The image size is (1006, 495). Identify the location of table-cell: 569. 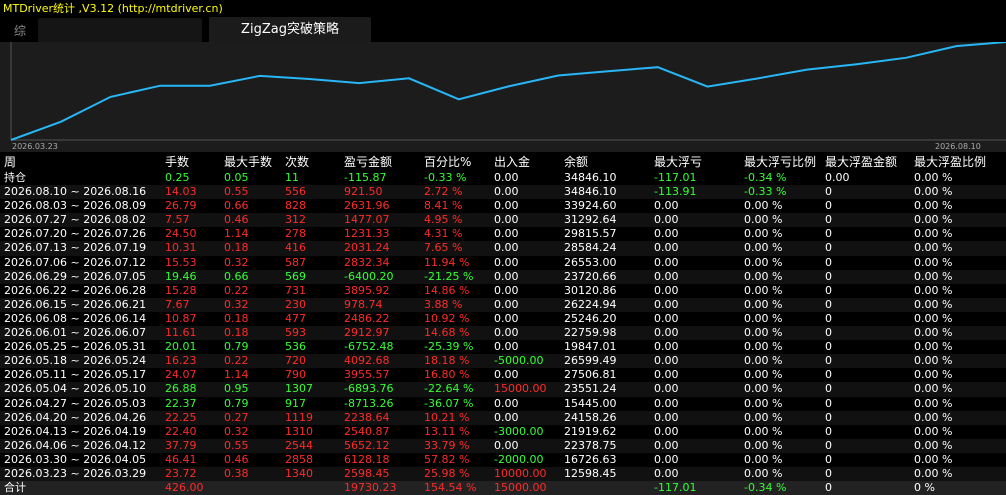
(295, 276).